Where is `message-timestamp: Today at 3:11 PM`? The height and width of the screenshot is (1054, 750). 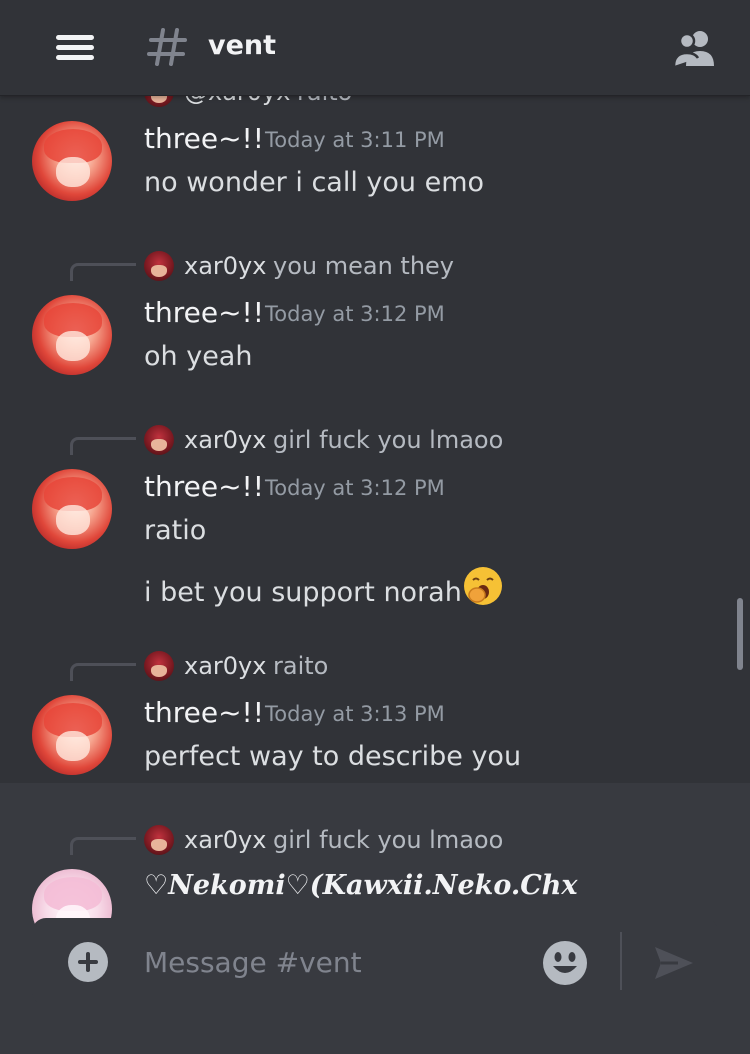
message-timestamp: Today at 3:11 PM is located at coordinates (355, 140).